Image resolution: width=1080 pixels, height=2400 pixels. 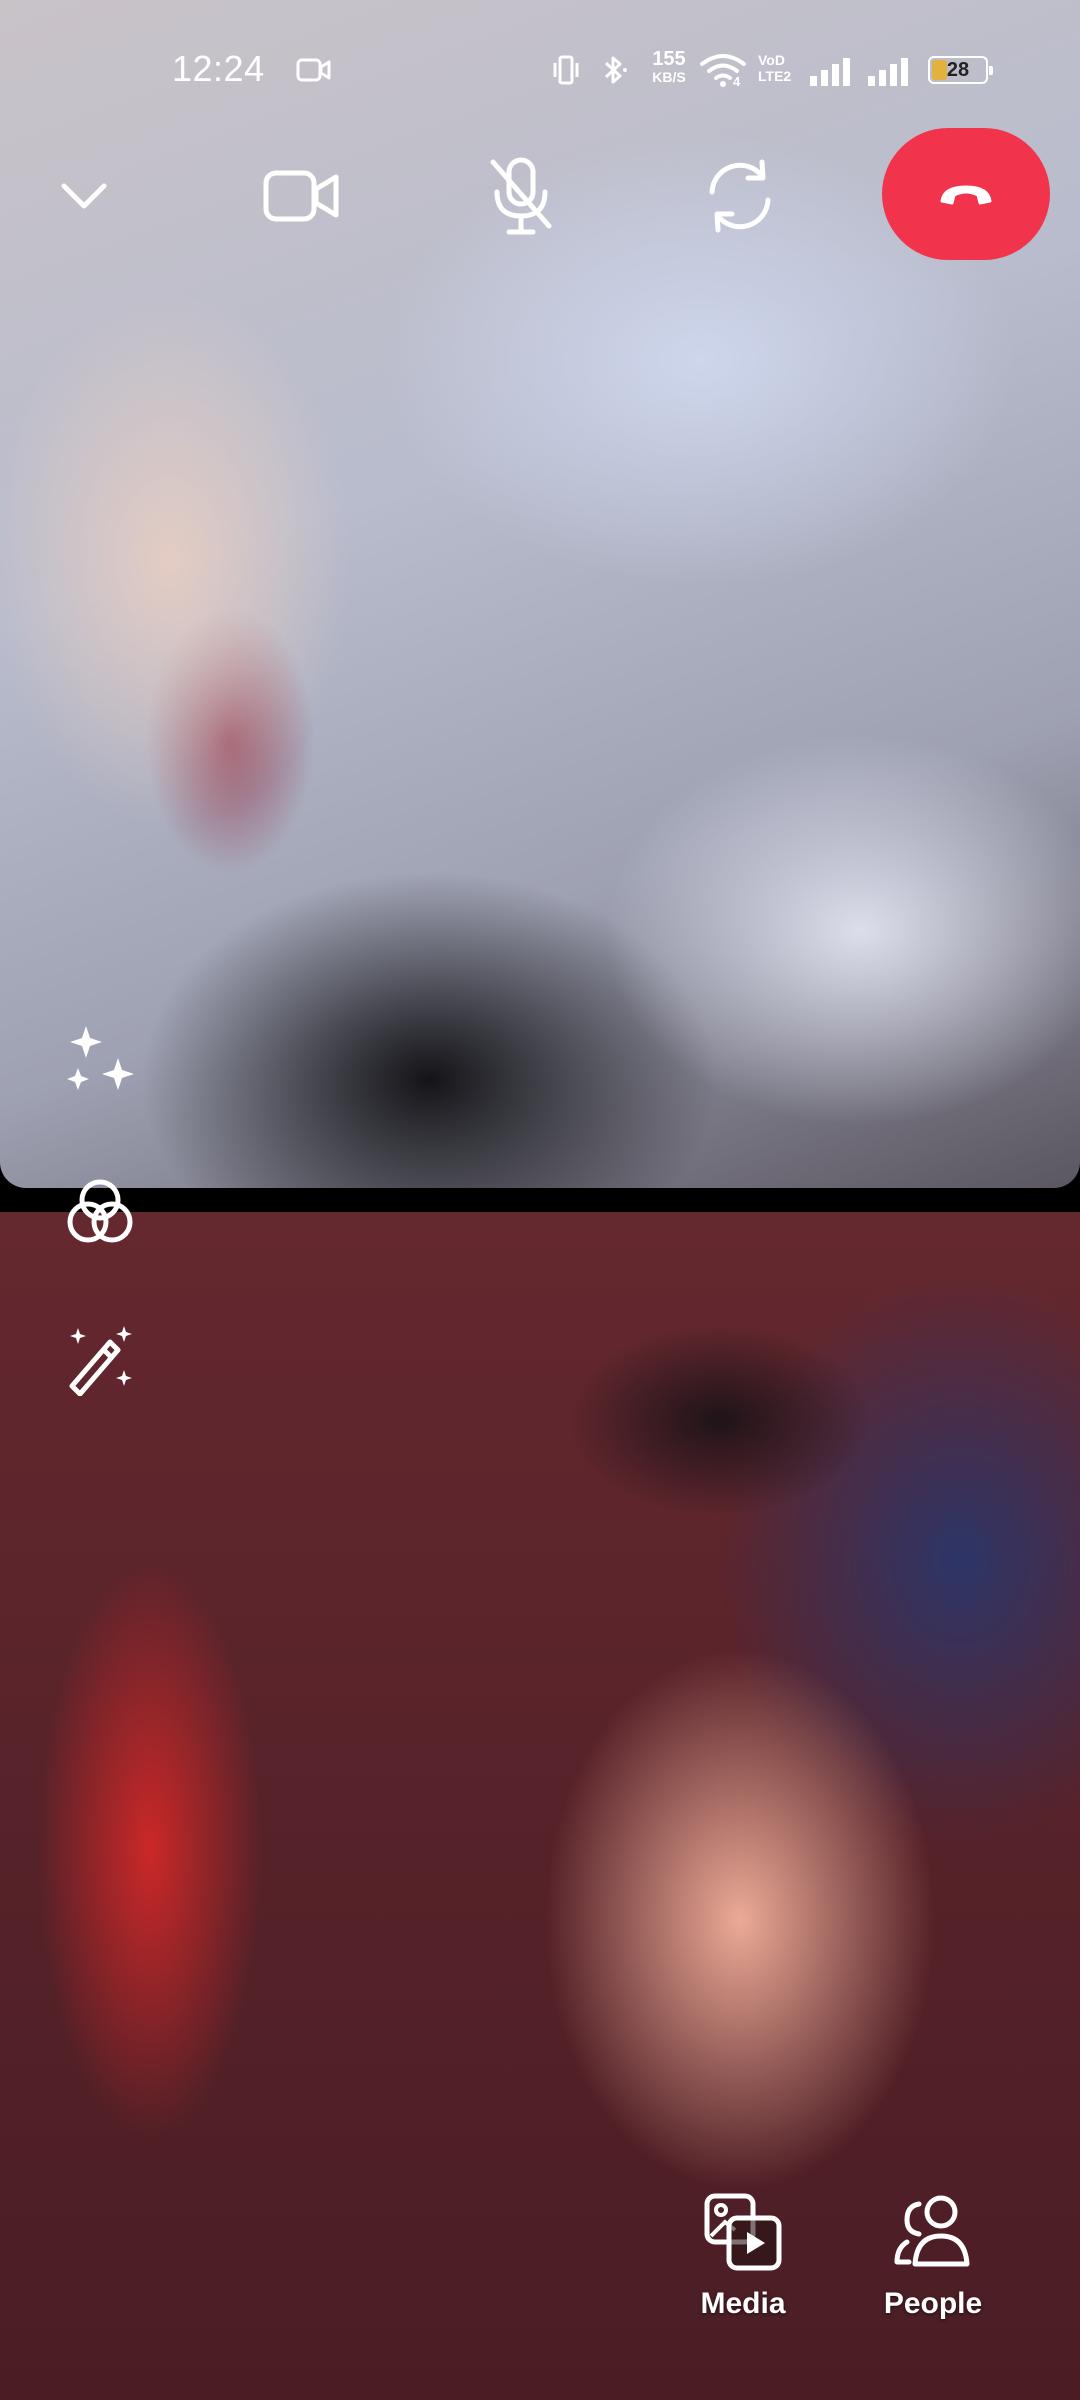 I want to click on toggle-video-button, so click(x=302, y=196).